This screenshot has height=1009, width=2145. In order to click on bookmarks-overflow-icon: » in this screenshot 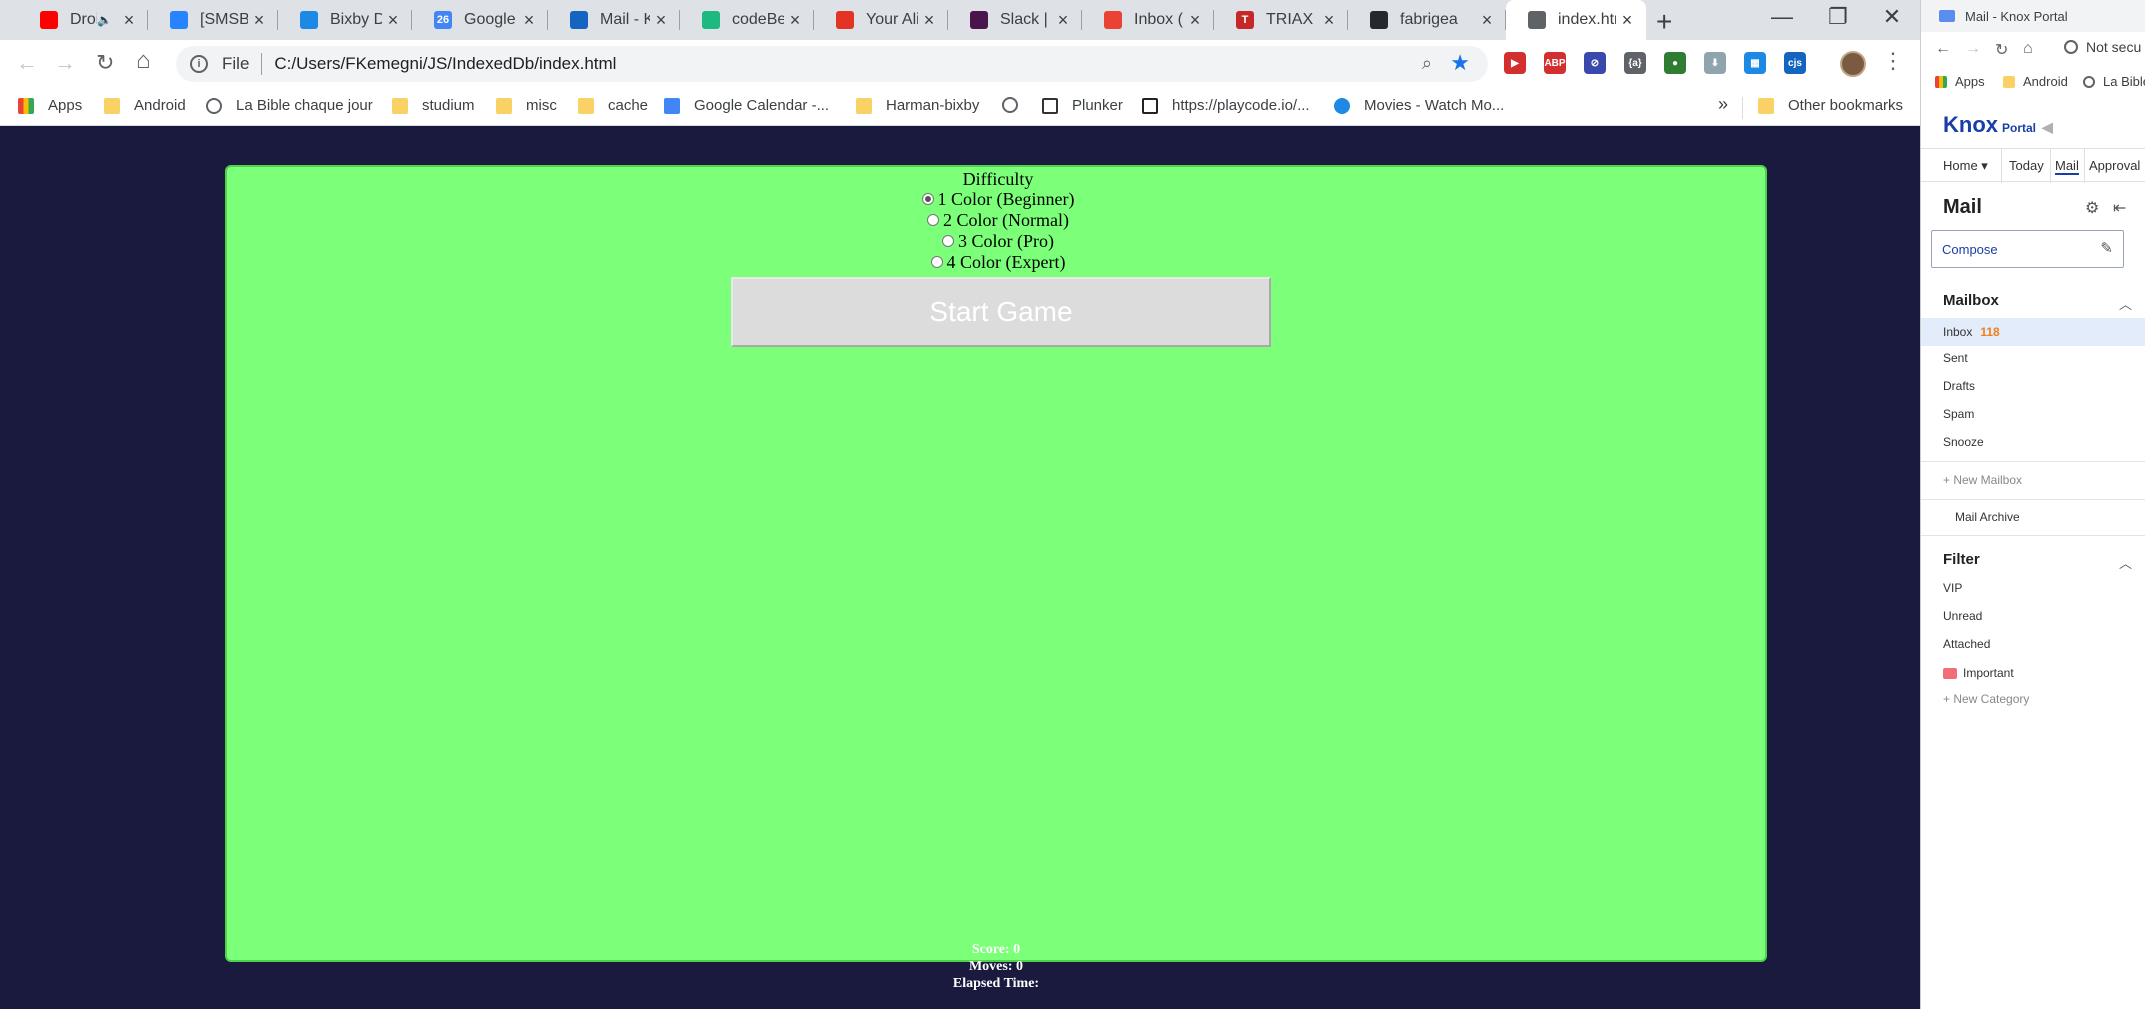, I will do `click(1723, 104)`.